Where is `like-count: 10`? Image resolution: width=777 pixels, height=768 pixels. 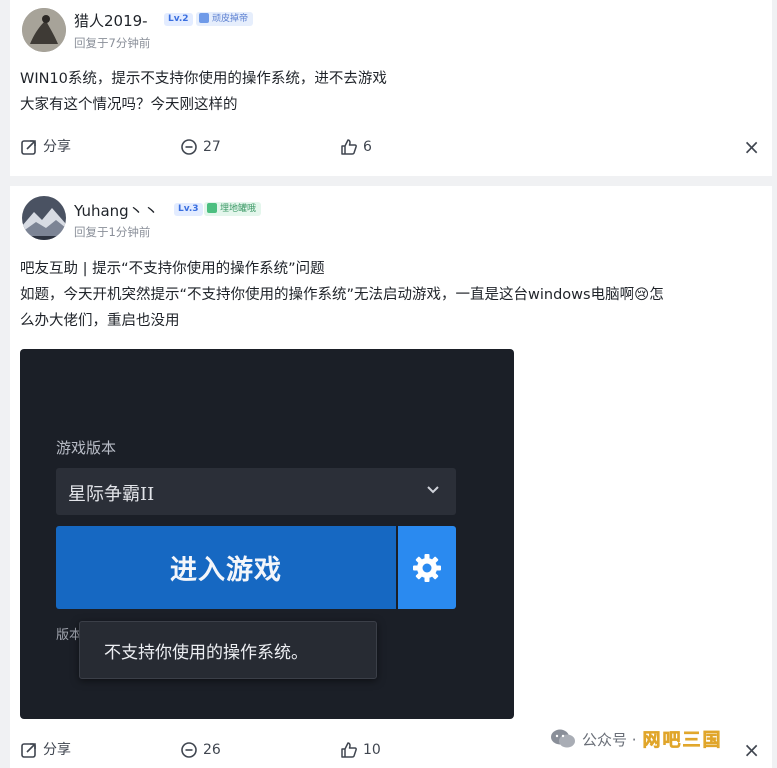
like-count: 10 is located at coordinates (372, 750).